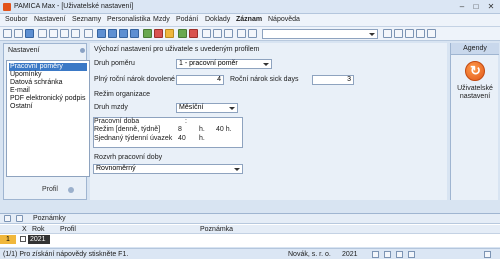  I want to click on rezim-organizace-label: Režim organizace, so click(122, 94).